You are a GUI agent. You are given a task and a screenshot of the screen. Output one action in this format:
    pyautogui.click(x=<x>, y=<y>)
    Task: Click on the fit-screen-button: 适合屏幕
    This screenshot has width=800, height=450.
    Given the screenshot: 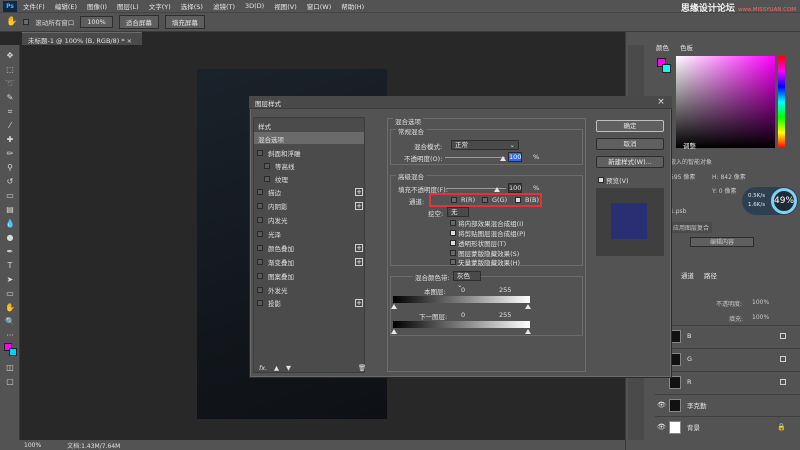 What is the action you would take?
    pyautogui.click(x=138, y=22)
    